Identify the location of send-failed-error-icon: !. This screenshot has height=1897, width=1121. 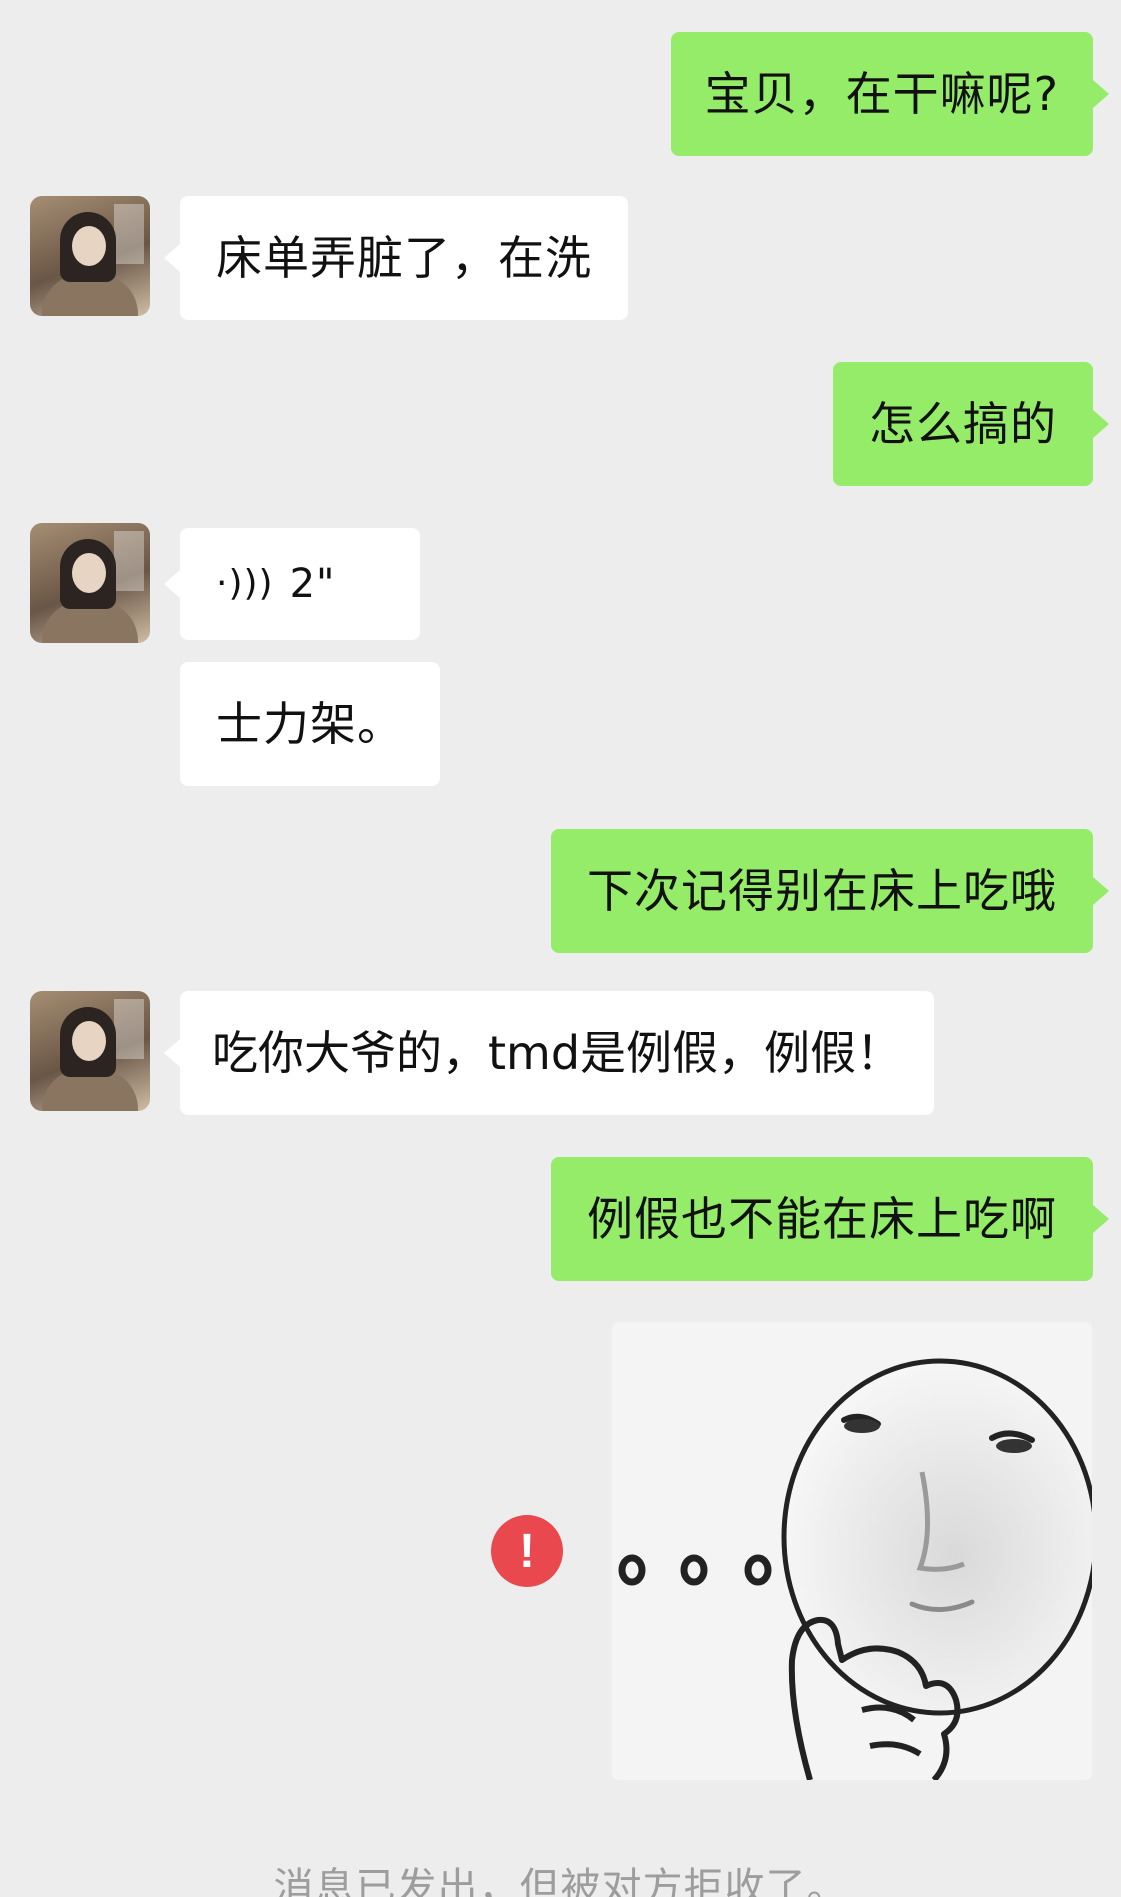
(527, 1551).